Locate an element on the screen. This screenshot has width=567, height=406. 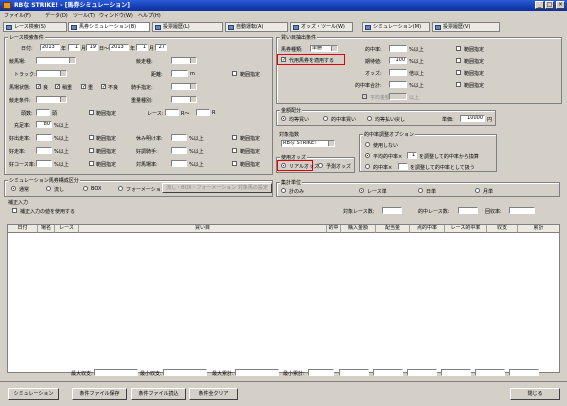
tab-vote-history: 投票履歴(L) is located at coordinates (187, 27).